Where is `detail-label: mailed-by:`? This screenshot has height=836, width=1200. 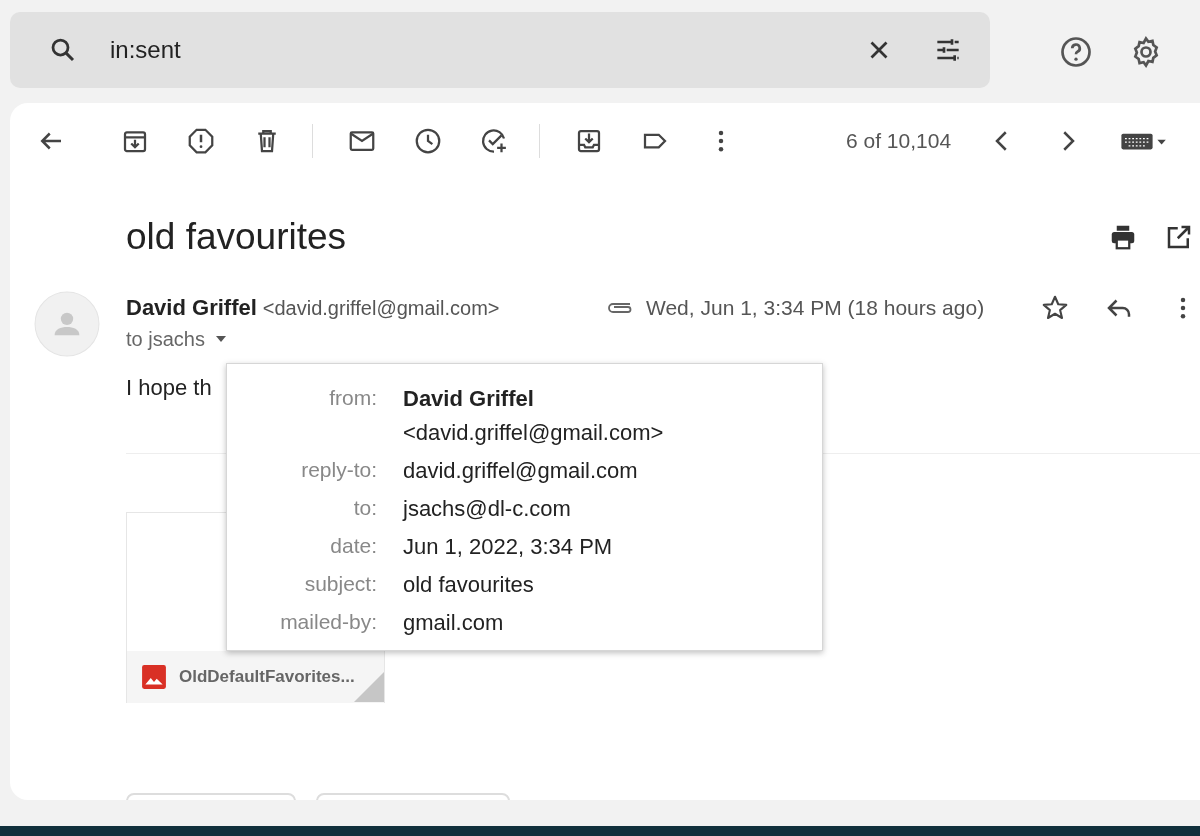 detail-label: mailed-by: is located at coordinates (328, 622).